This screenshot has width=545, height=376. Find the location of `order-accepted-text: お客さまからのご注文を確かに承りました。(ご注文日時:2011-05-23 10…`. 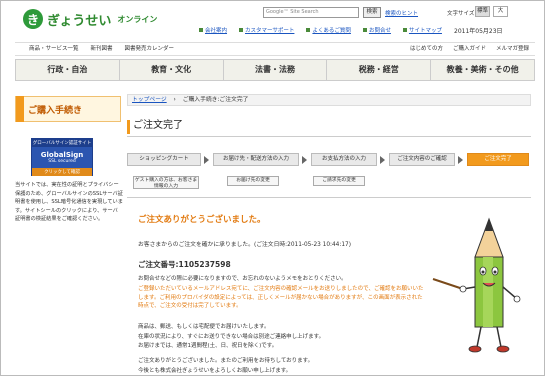

order-accepted-text: お客さまからのご注文を確かに承りました。(ご注文日時:2011-05-23 10… is located at coordinates (244, 245).